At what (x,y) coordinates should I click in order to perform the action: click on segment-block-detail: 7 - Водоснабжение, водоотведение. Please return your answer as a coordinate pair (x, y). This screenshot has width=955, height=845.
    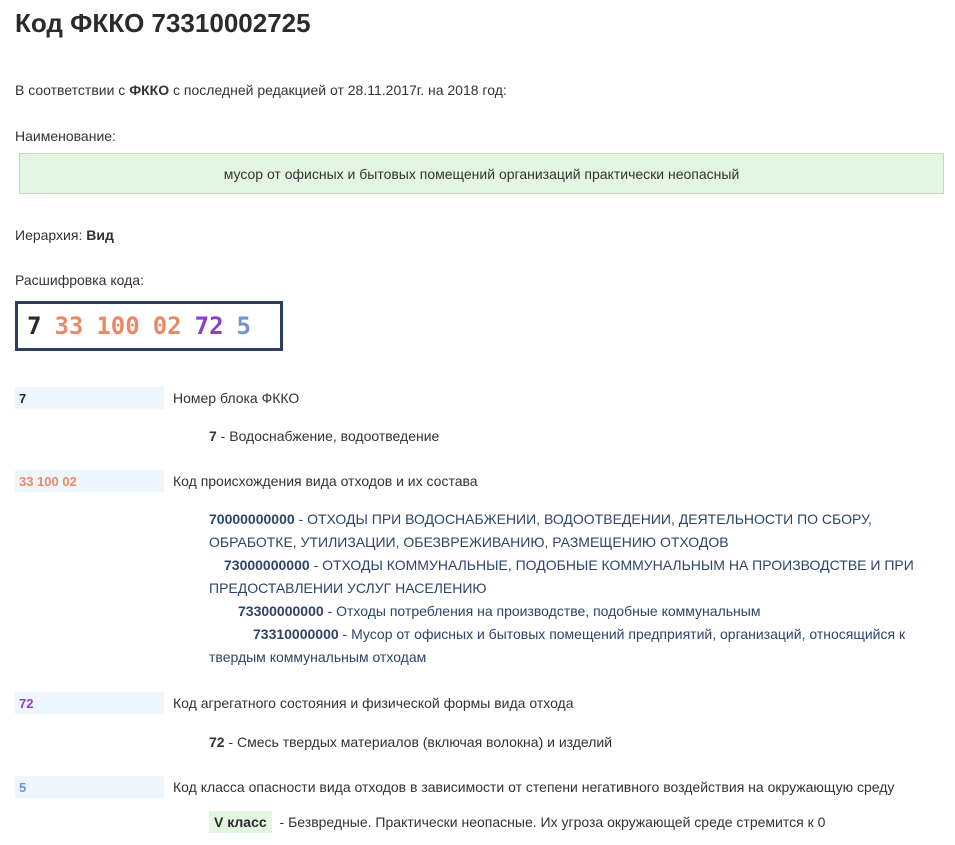
    Looking at the image, I should click on (324, 436).